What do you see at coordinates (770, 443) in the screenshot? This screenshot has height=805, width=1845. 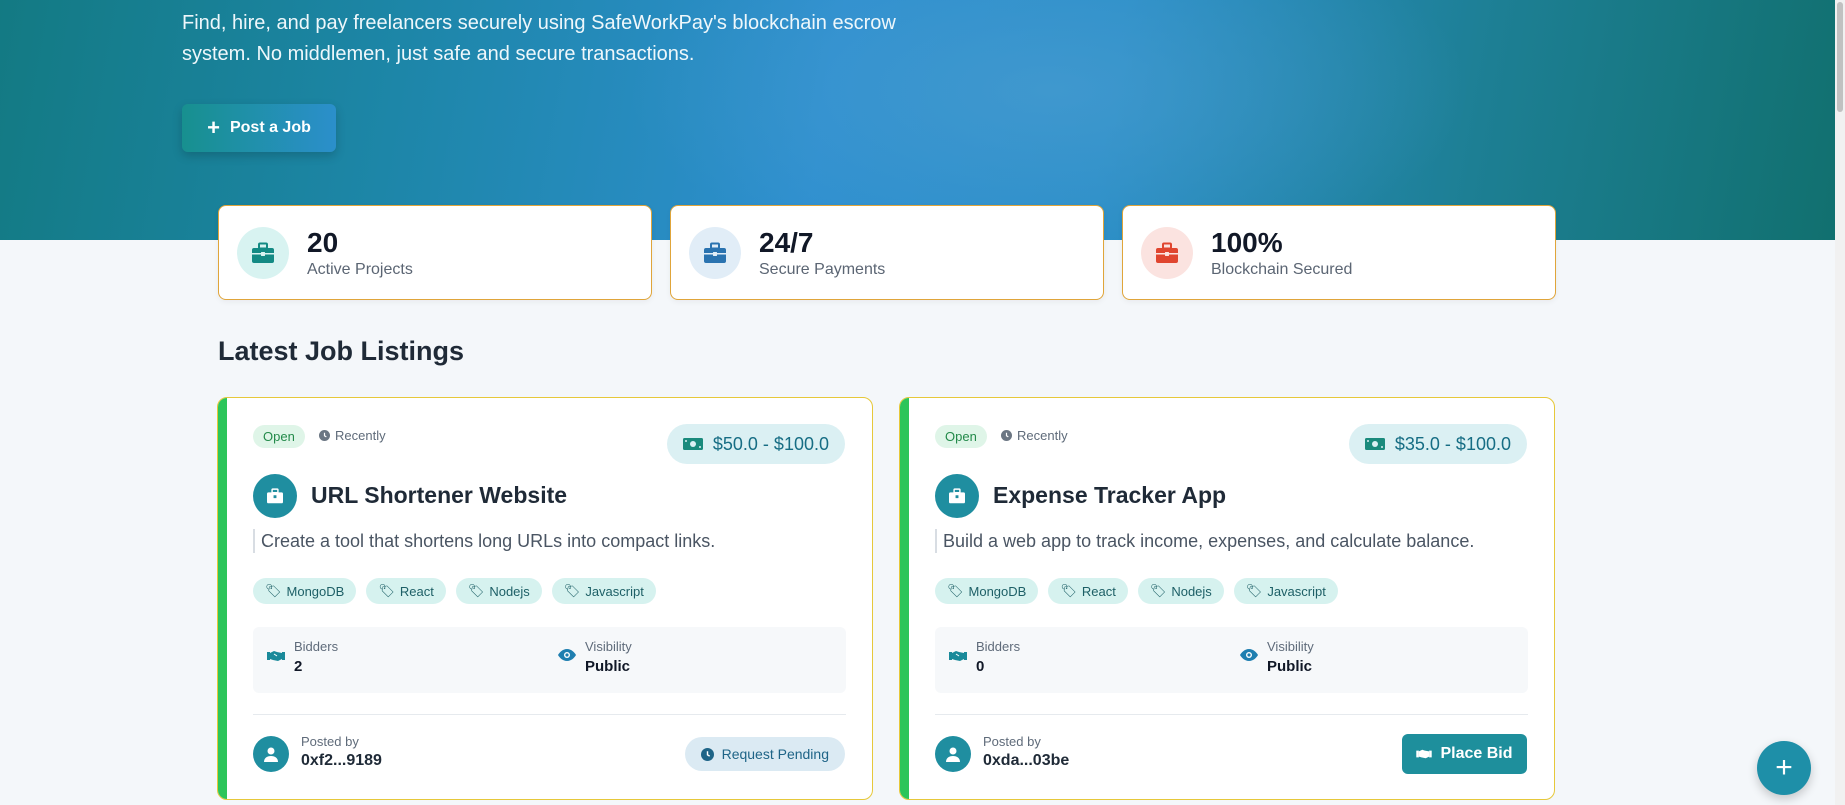 I see `price-range: $50.0 - $100.0` at bounding box center [770, 443].